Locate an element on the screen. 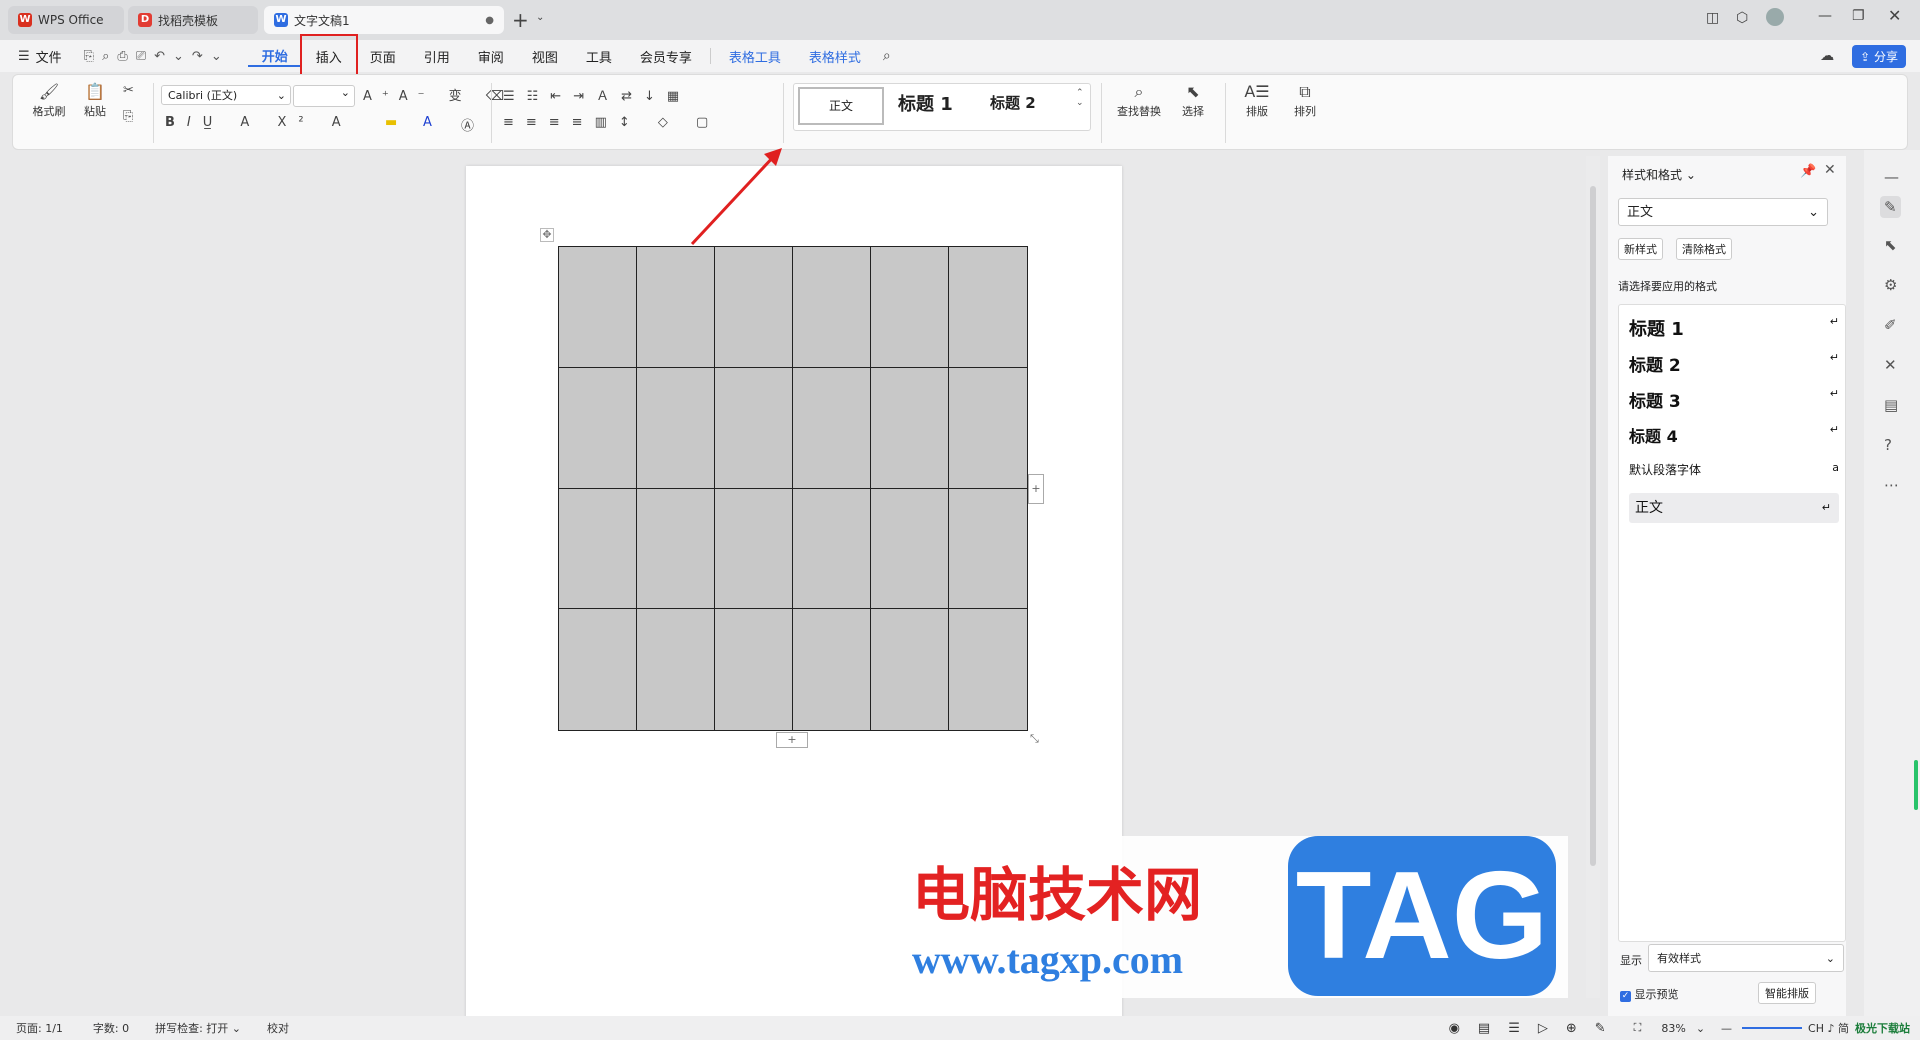  tab-page: 页面 is located at coordinates (383, 56).